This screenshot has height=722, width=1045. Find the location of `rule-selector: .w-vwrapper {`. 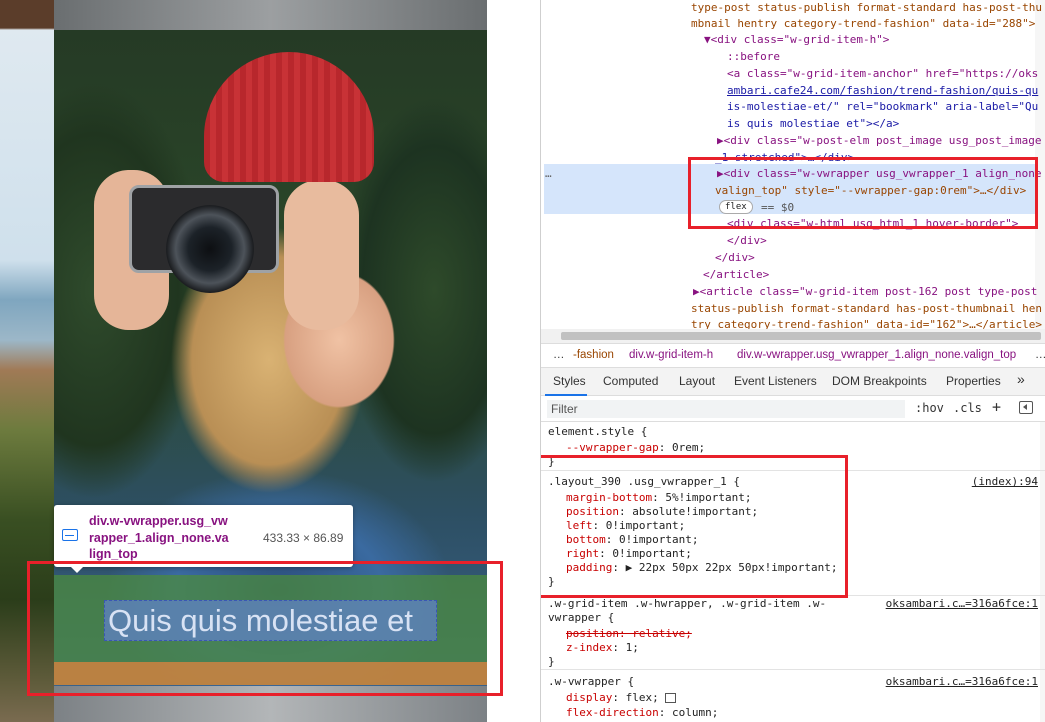

rule-selector: .w-vwrapper { is located at coordinates (591, 682).